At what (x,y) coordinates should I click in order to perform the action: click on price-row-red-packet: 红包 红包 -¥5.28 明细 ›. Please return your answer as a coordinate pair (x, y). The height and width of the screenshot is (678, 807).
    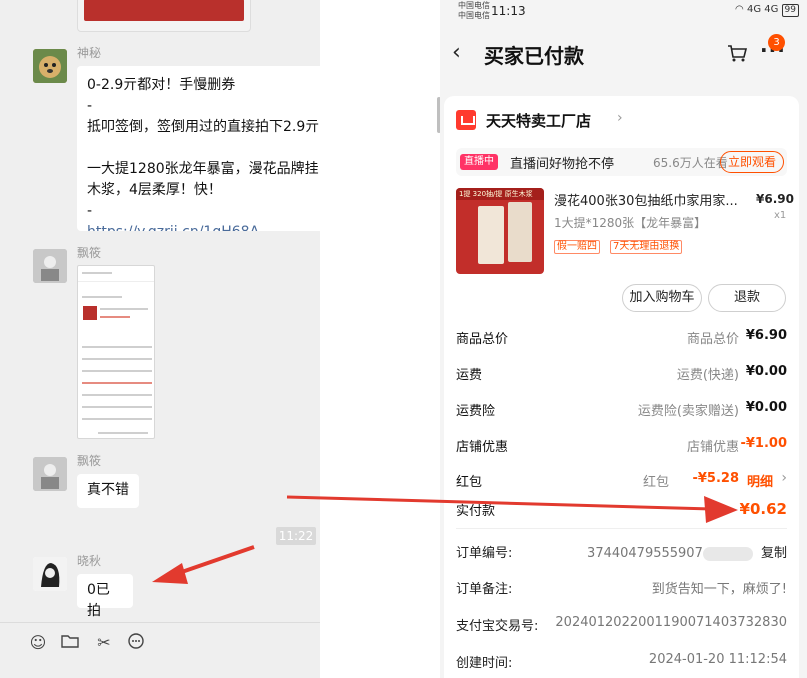
    Looking at the image, I should click on (621, 480).